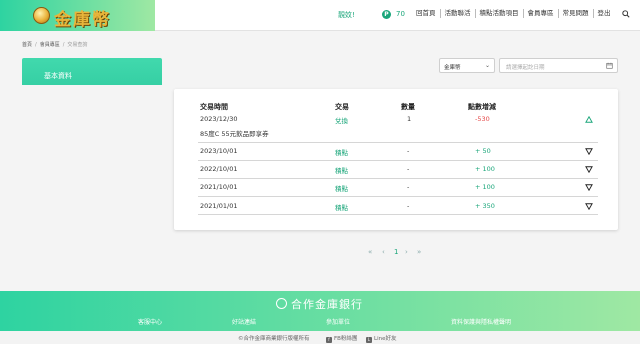 This screenshot has height=344, width=640. What do you see at coordinates (609, 65) in the screenshot?
I see `calendar-icon` at bounding box center [609, 65].